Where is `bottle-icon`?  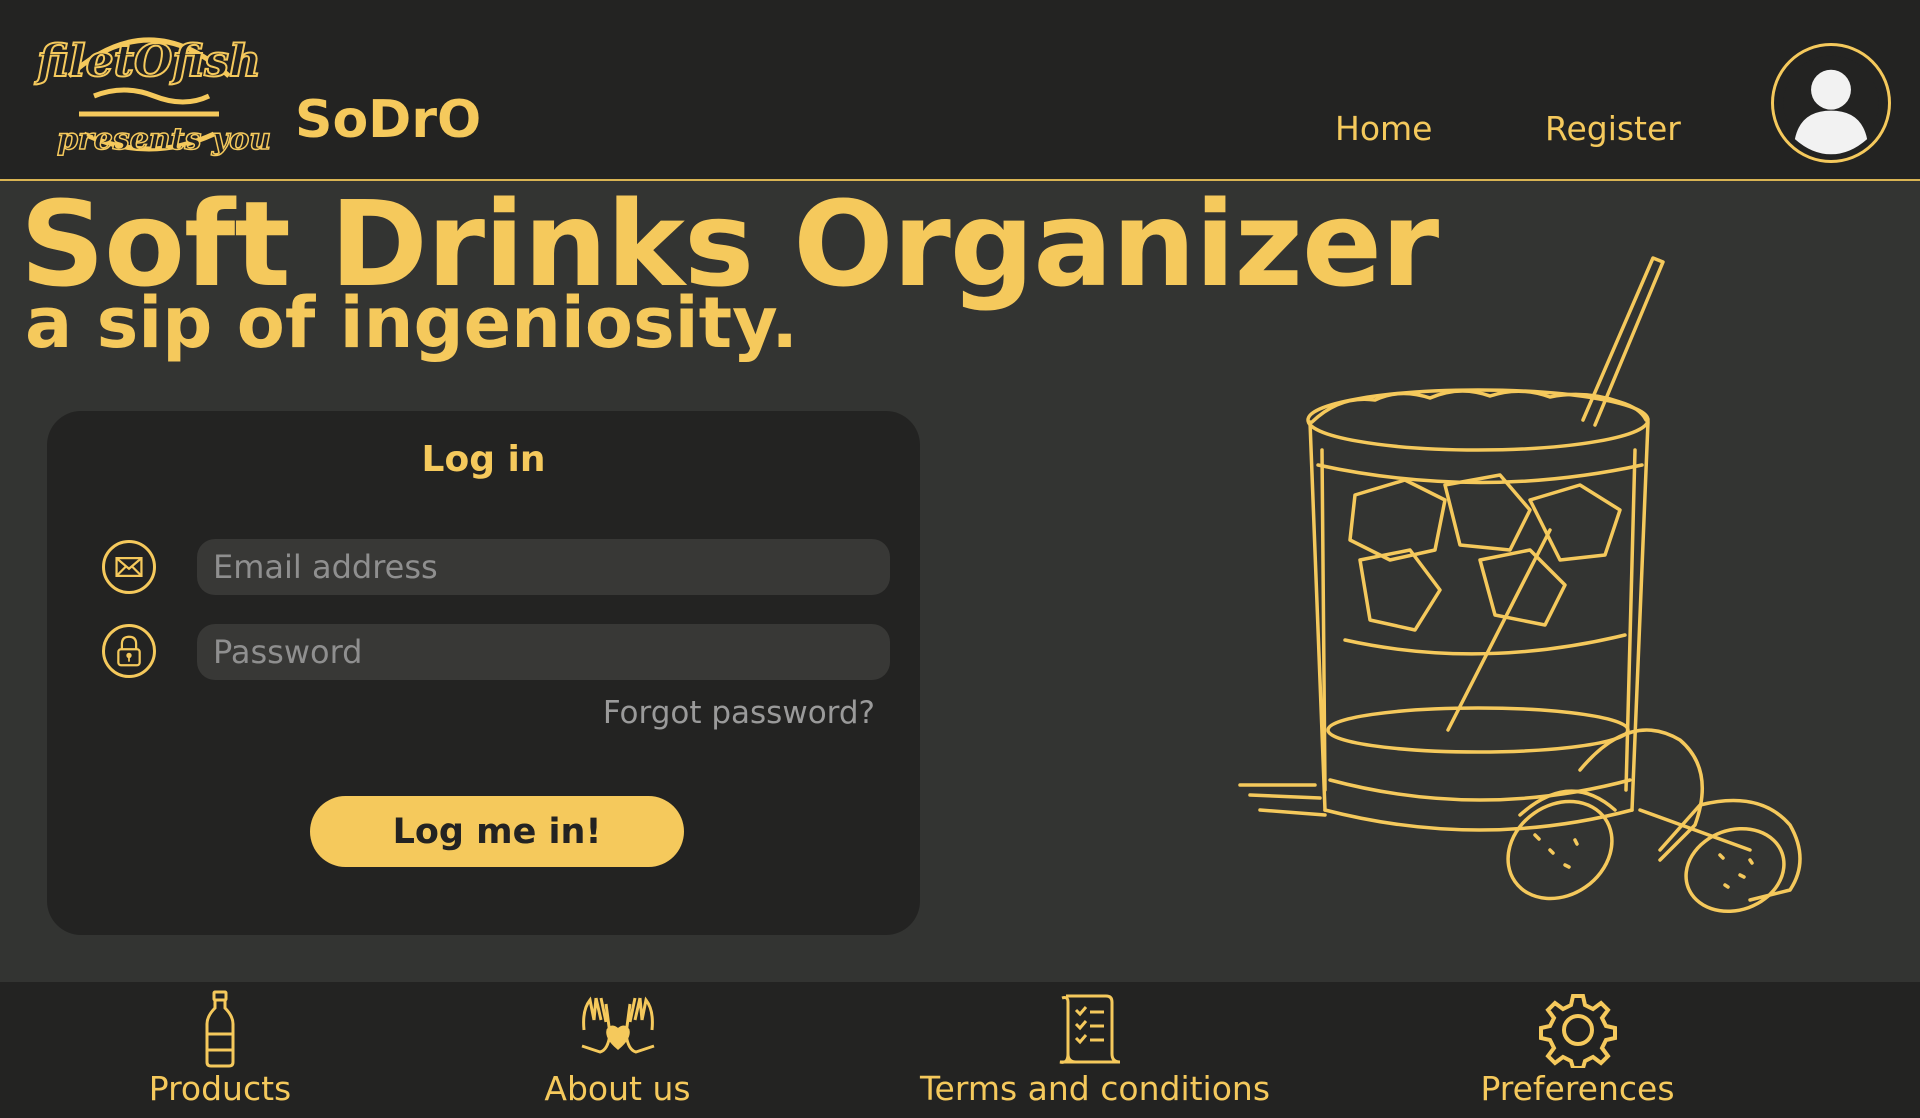 bottle-icon is located at coordinates (220, 1029).